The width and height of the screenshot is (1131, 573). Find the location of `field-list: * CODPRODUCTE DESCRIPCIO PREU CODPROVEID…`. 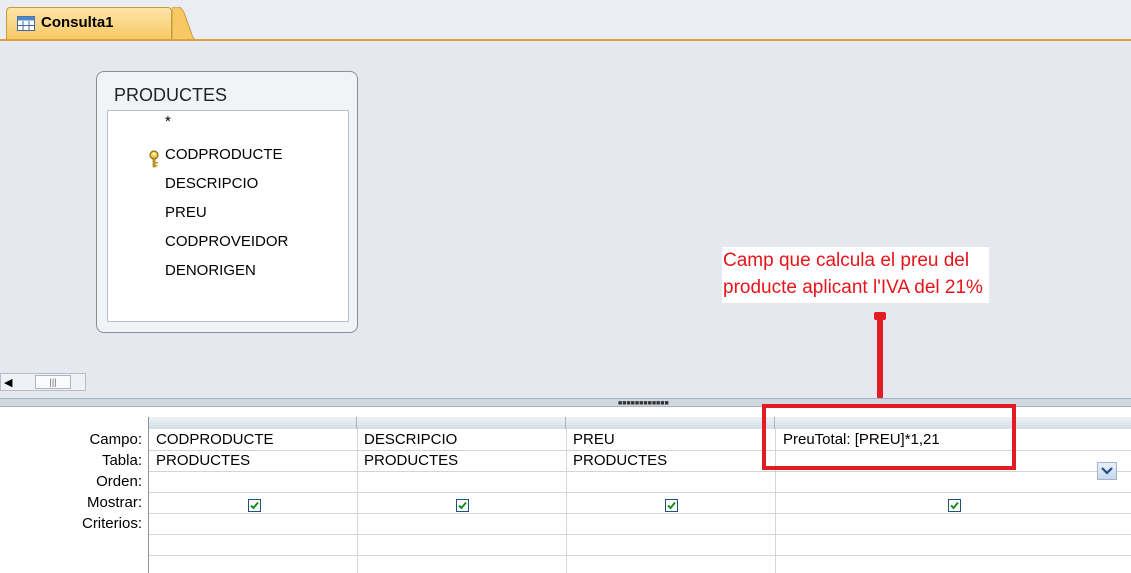

field-list: * CODPRODUCTE DESCRIPCIO PREU CODPROVEID… is located at coordinates (228, 216).